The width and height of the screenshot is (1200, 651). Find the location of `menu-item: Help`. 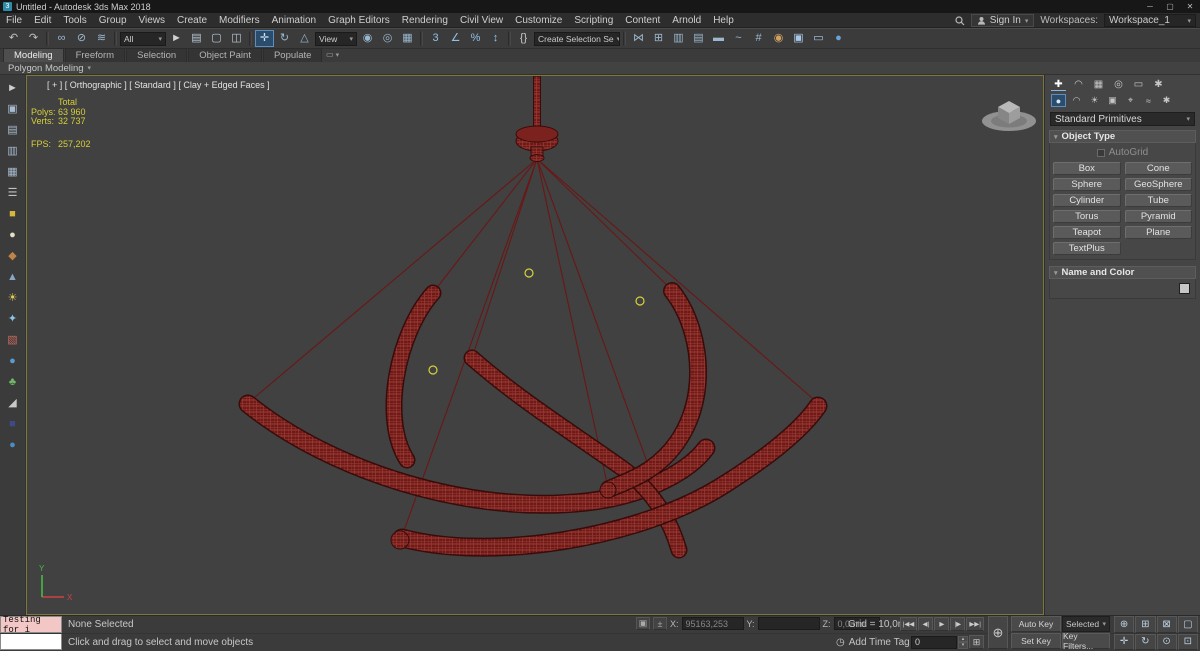

menu-item: Help is located at coordinates (723, 20).